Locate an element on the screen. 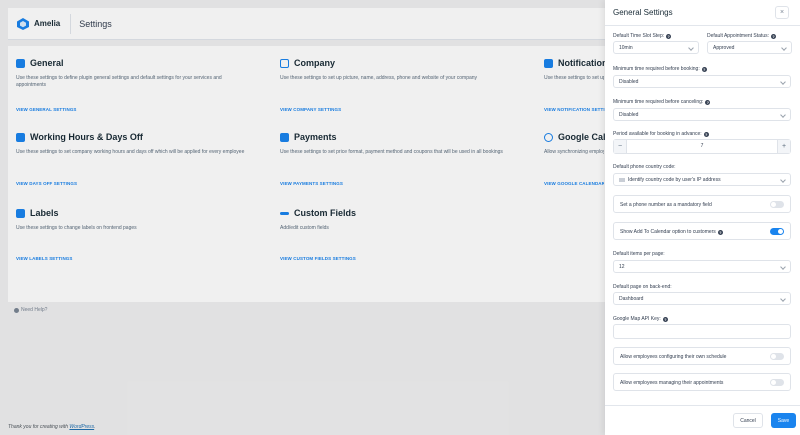  time-slot-label: Default Time Slot Step:? is located at coordinates (642, 36).